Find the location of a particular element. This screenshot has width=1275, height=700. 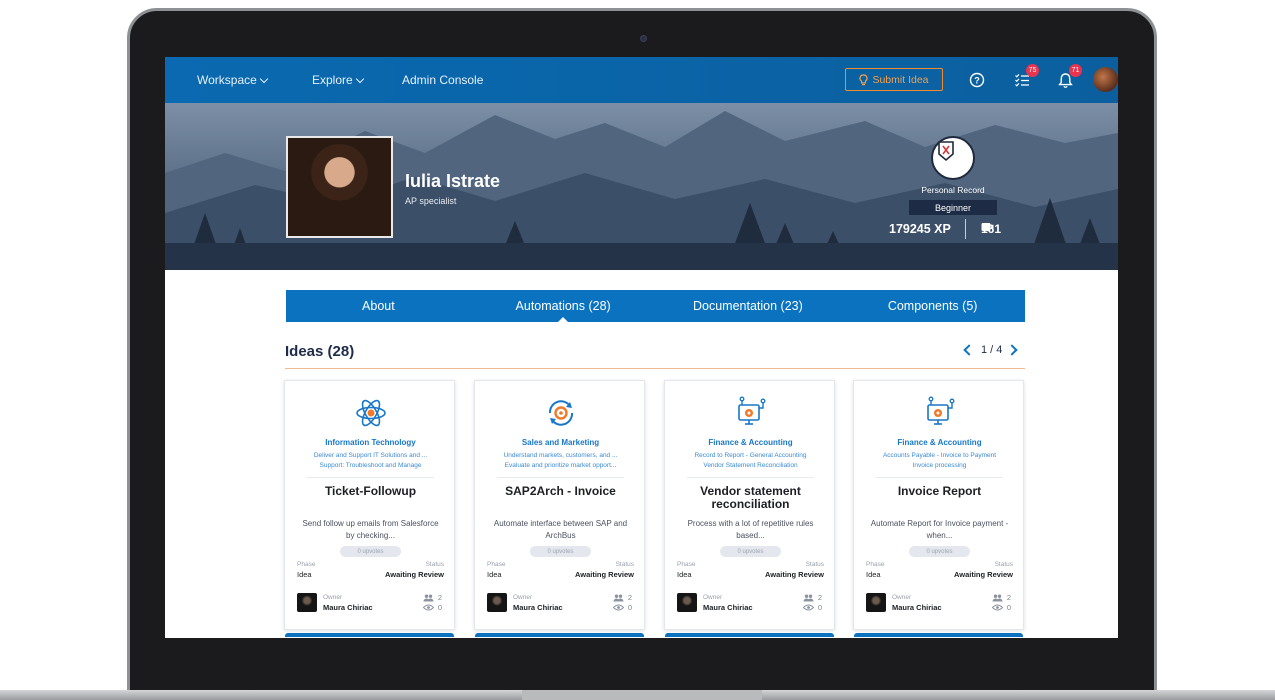

chevron-right-icon is located at coordinates (1012, 350).